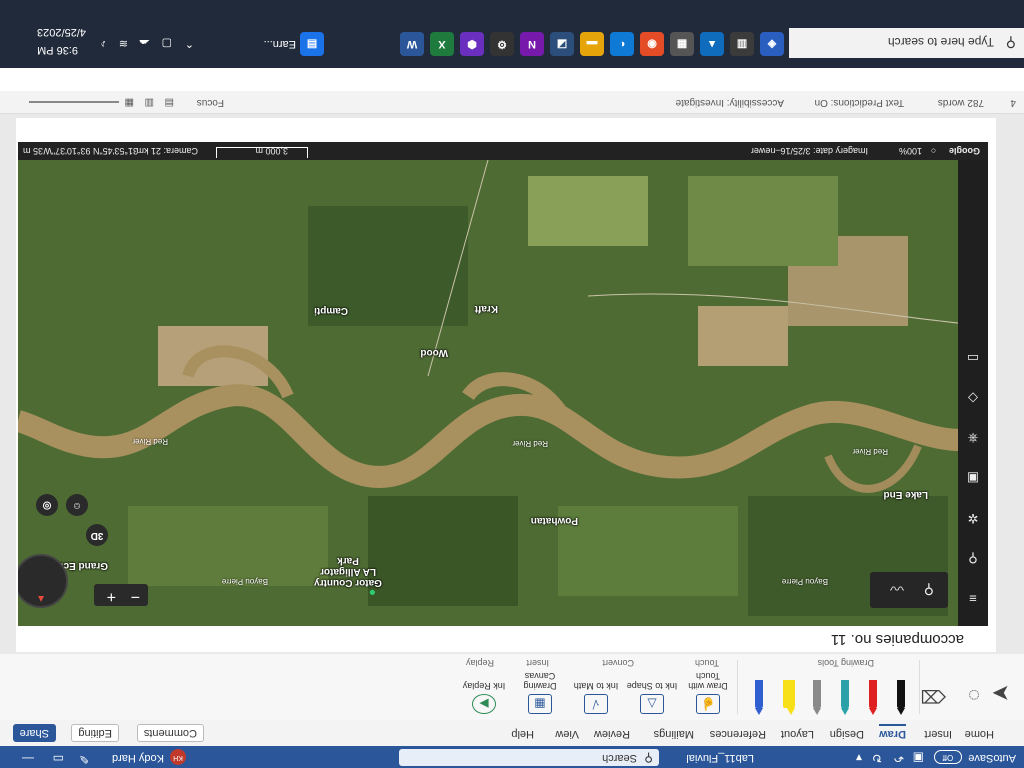 The height and width of the screenshot is (768, 1024). I want to click on lasso-icon: ◌, so click(974, 694).